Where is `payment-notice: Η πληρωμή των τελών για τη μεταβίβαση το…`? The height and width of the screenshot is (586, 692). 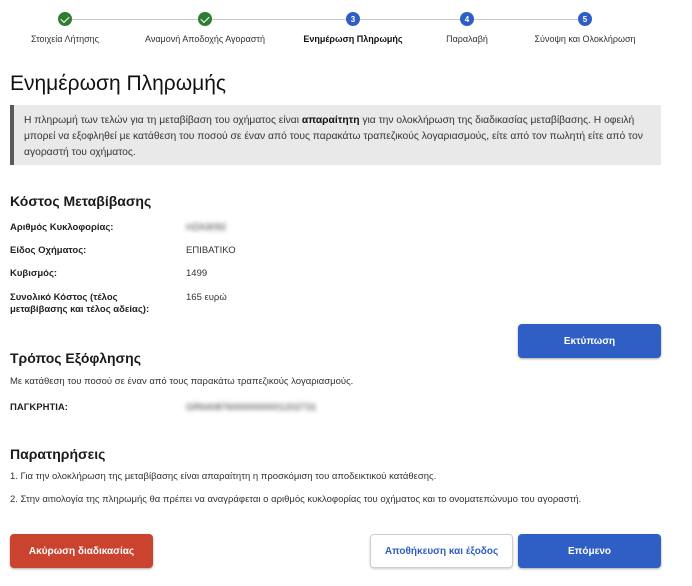 payment-notice: Η πληρωμή των τελών για τη μεταβίβαση το… is located at coordinates (335, 135).